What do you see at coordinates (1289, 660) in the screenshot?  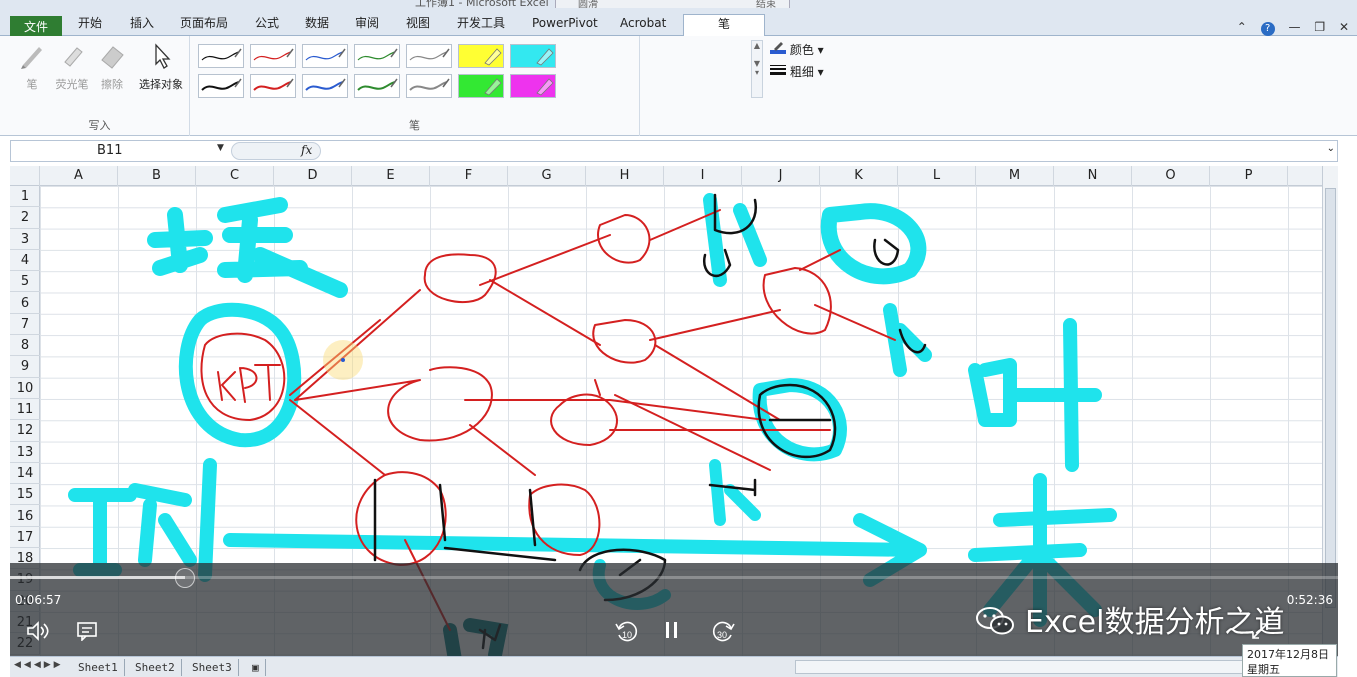 I see `taskbar-clock: 2017年12月8日 星期五` at bounding box center [1289, 660].